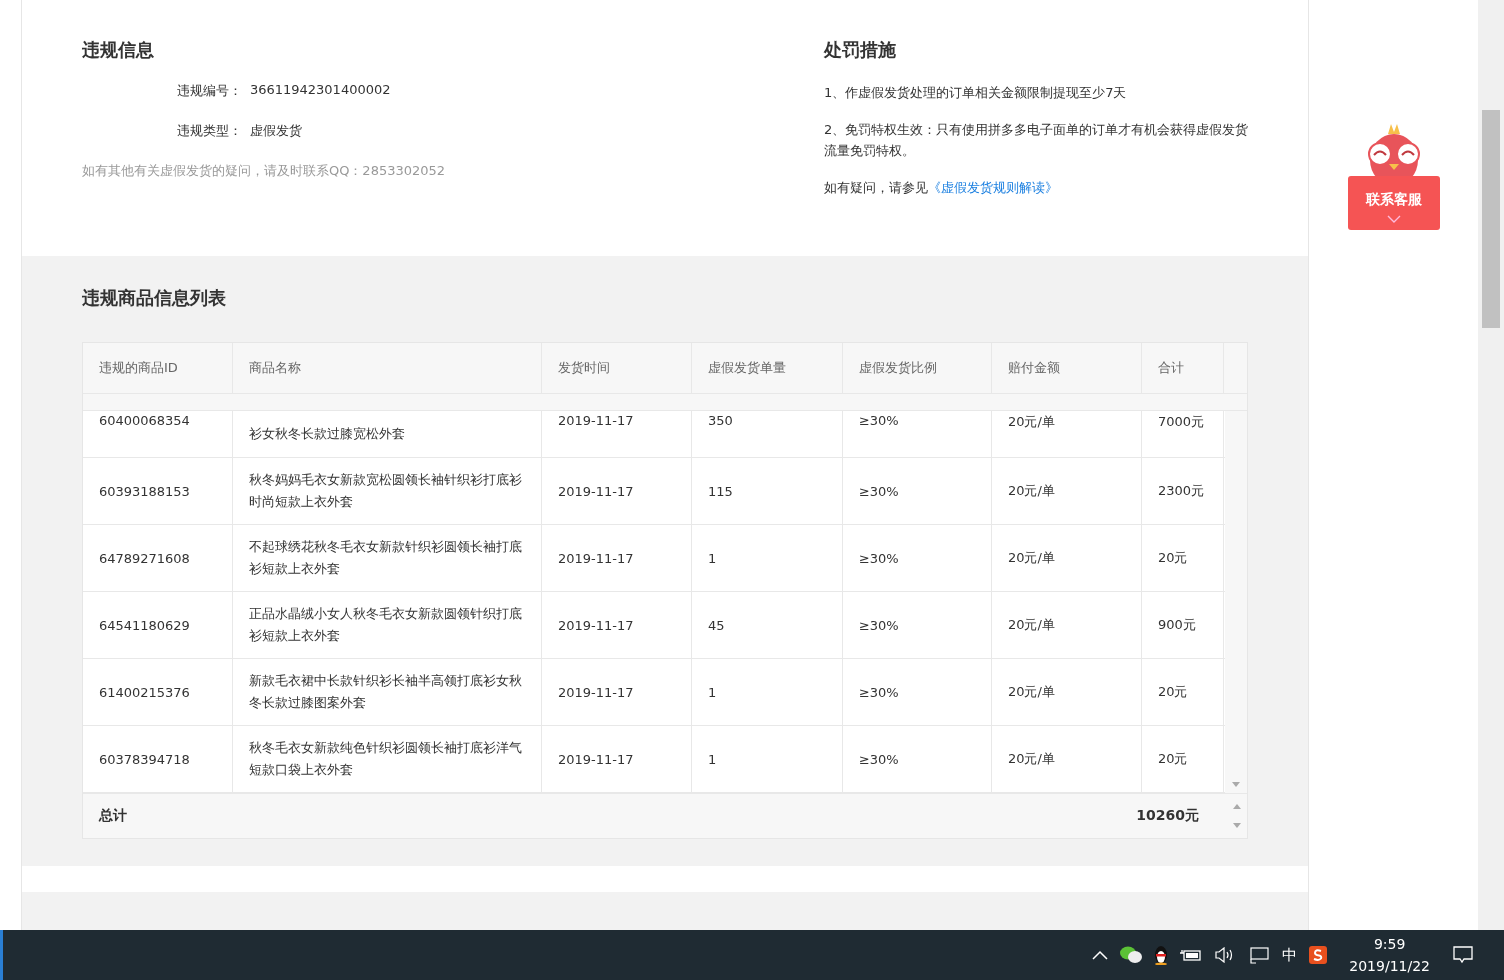  I want to click on table-cell: 秋冬毛衣女新款纯色针织衫圆领长袖打底衫洋气短款口袋上衣外套, so click(387, 759).